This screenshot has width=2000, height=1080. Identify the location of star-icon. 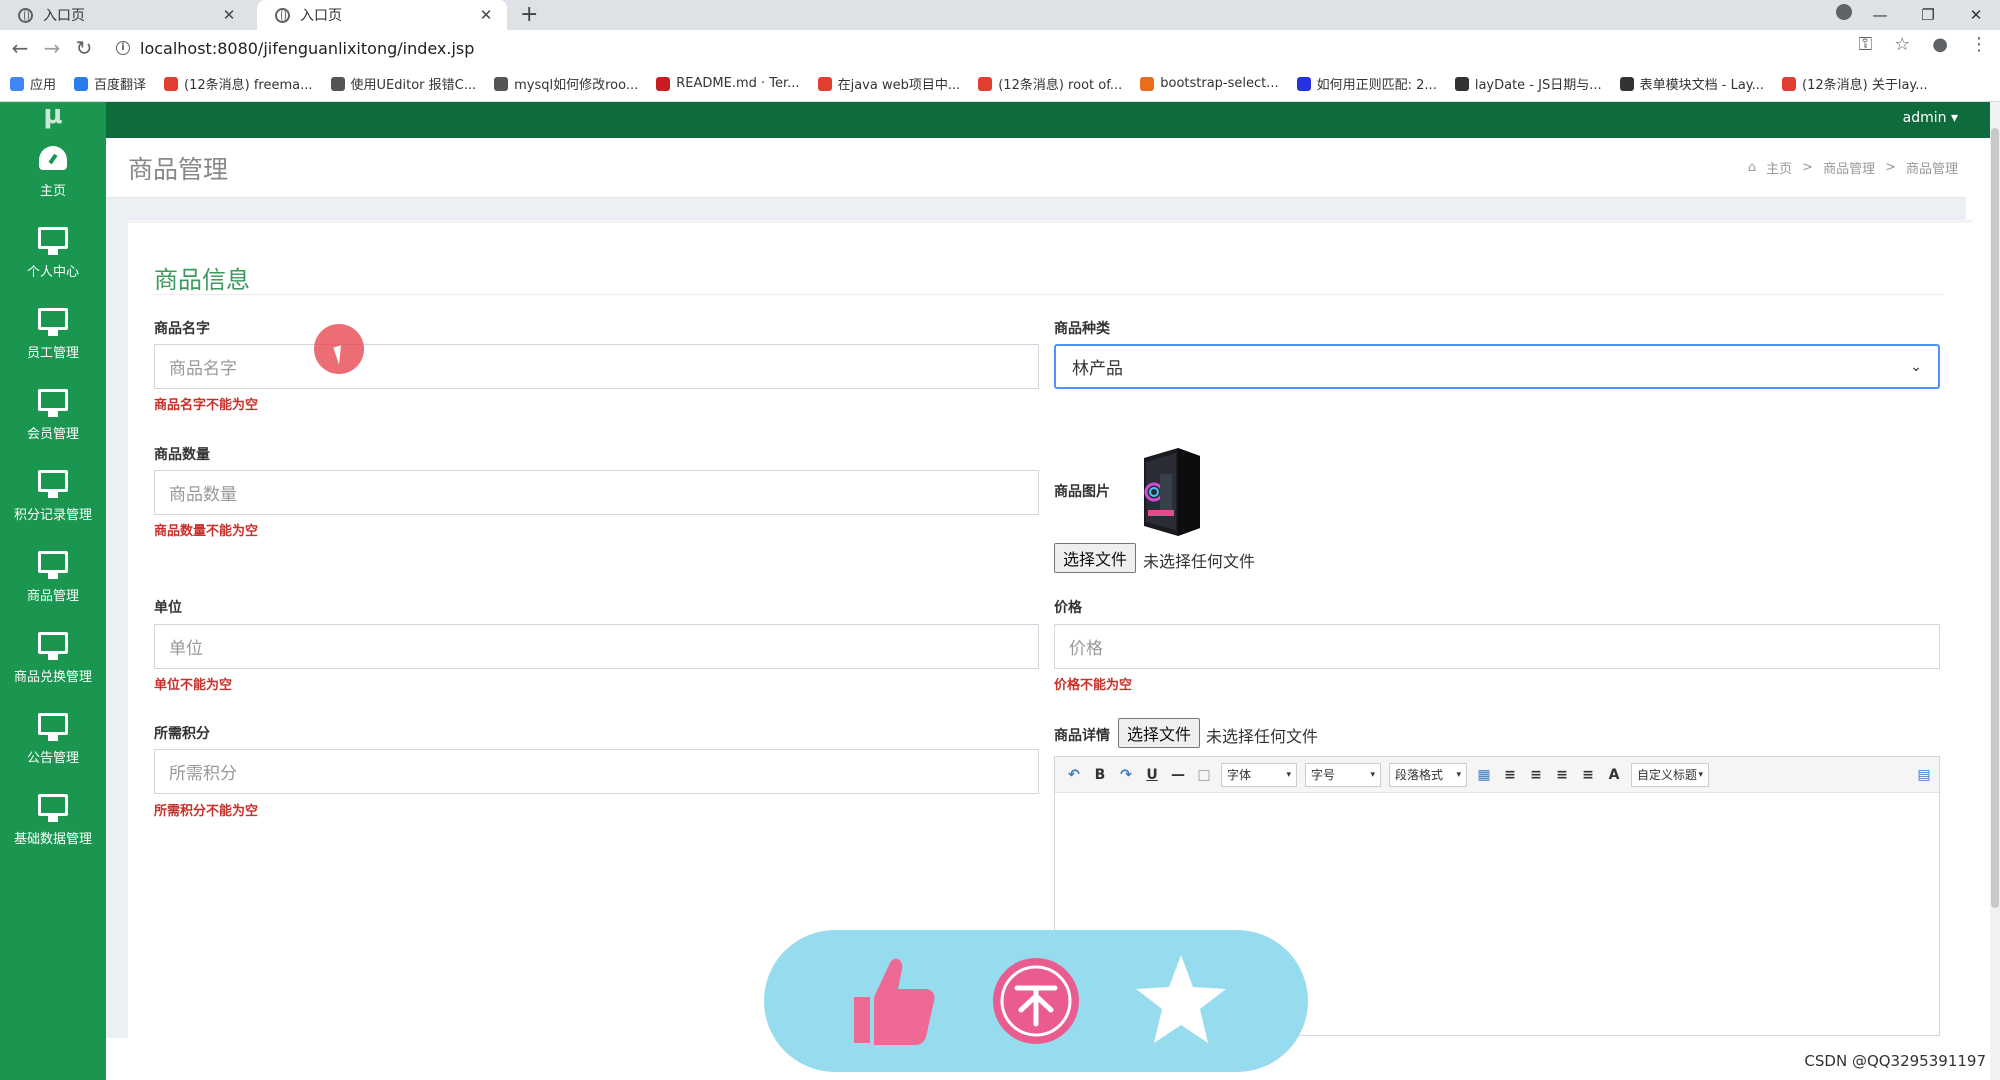
(1180, 1001).